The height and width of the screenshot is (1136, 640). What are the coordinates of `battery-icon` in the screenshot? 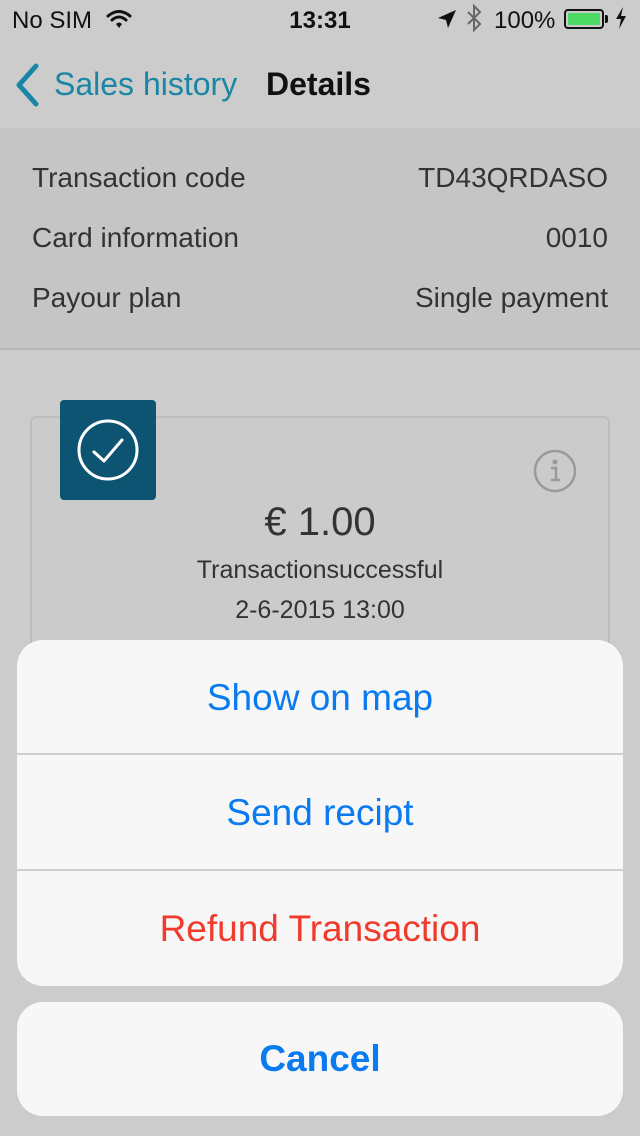 It's located at (584, 19).